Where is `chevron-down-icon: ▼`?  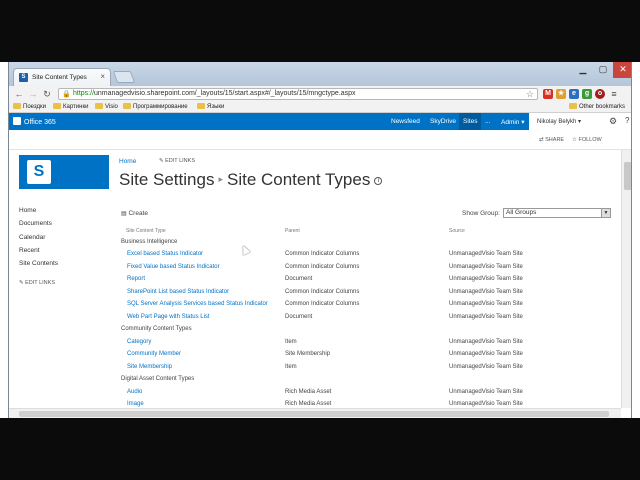
chevron-down-icon: ▼ is located at coordinates (605, 213).